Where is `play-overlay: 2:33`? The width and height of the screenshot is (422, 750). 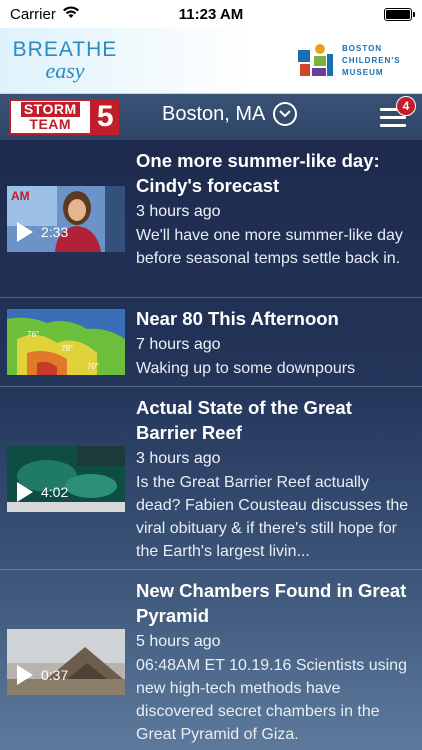 play-overlay: 2:33 is located at coordinates (42, 232).